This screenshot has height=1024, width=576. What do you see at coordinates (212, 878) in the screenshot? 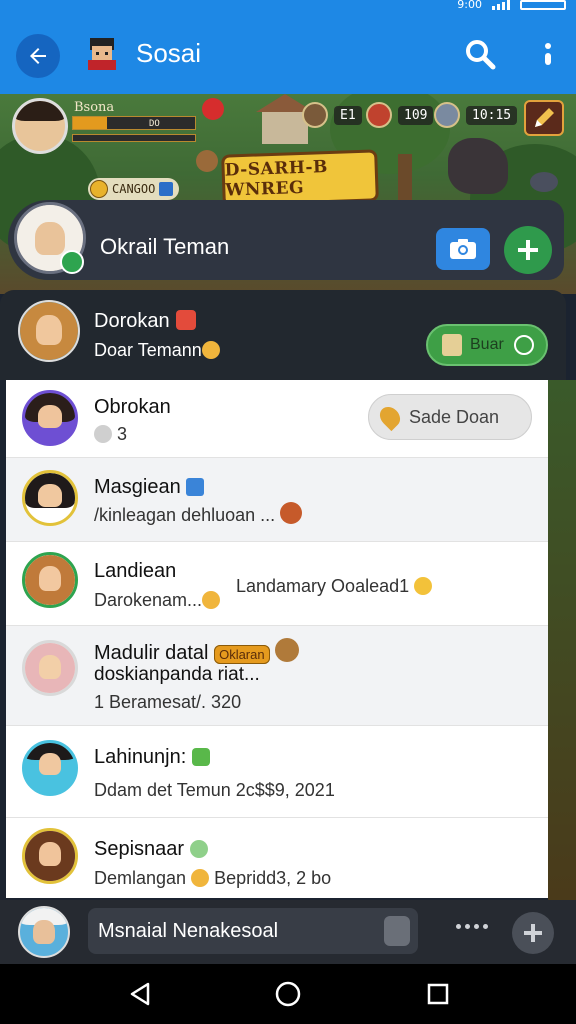
I see `chat-message: Demlangan Bepridd3, 2 bo` at bounding box center [212, 878].